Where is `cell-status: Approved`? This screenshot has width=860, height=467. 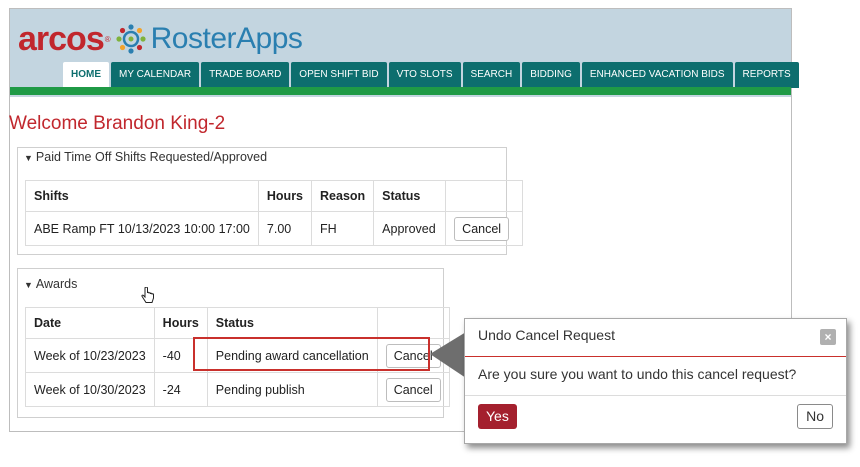 cell-status: Approved is located at coordinates (410, 228).